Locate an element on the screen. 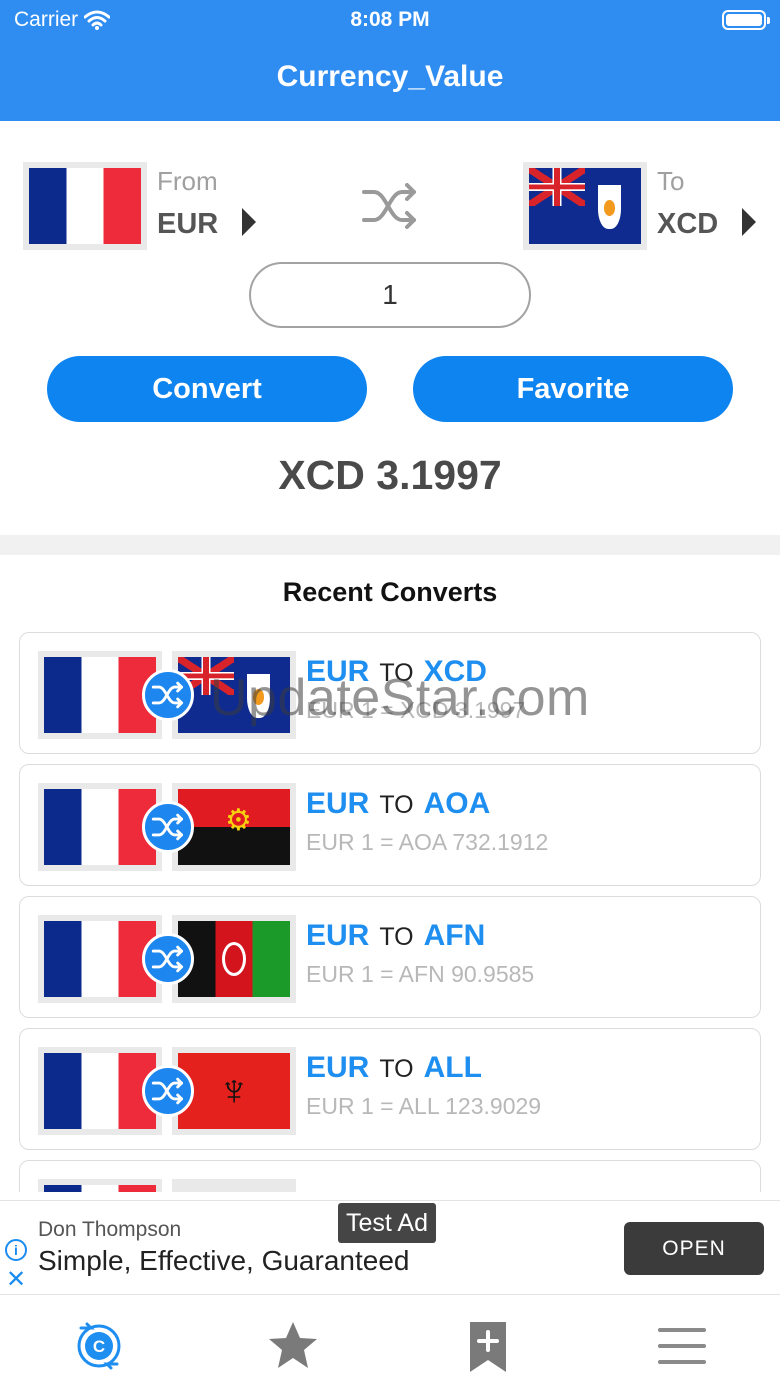 This screenshot has width=780, height=1387. pair-to: AOA is located at coordinates (457, 803).